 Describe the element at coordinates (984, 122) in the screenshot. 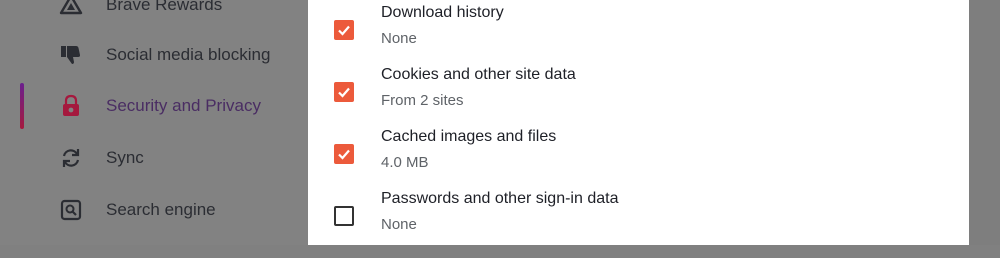

I see `modal-backdrop` at that location.